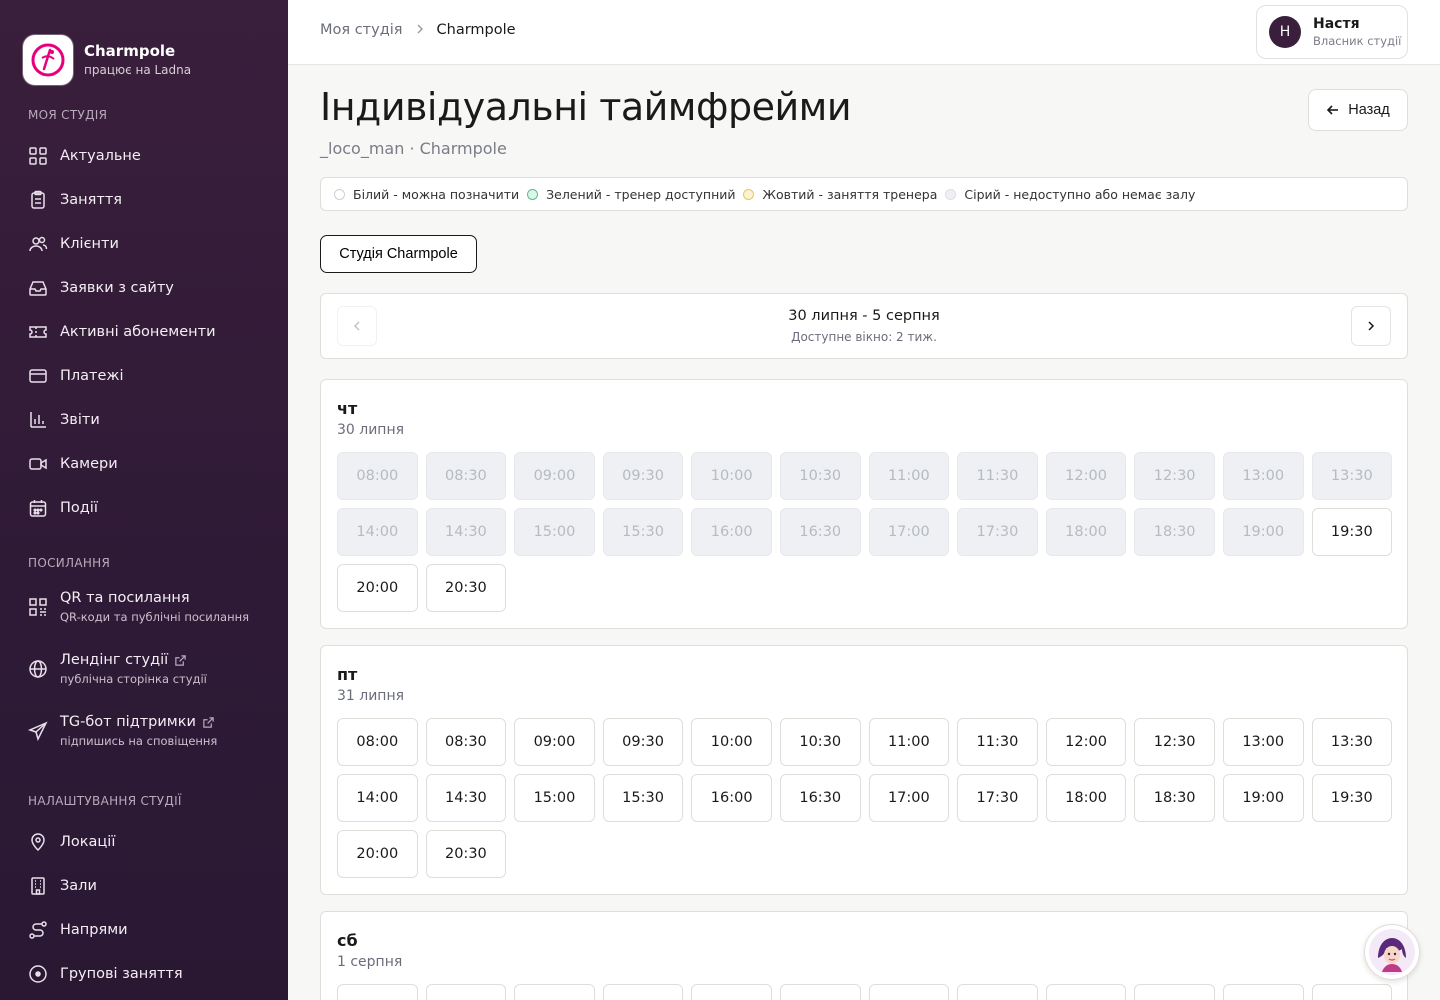 Image resolution: width=1440 pixels, height=1000 pixels. What do you see at coordinates (138, 332) in the screenshot?
I see `sidebar-item-label: Активні абонементи` at bounding box center [138, 332].